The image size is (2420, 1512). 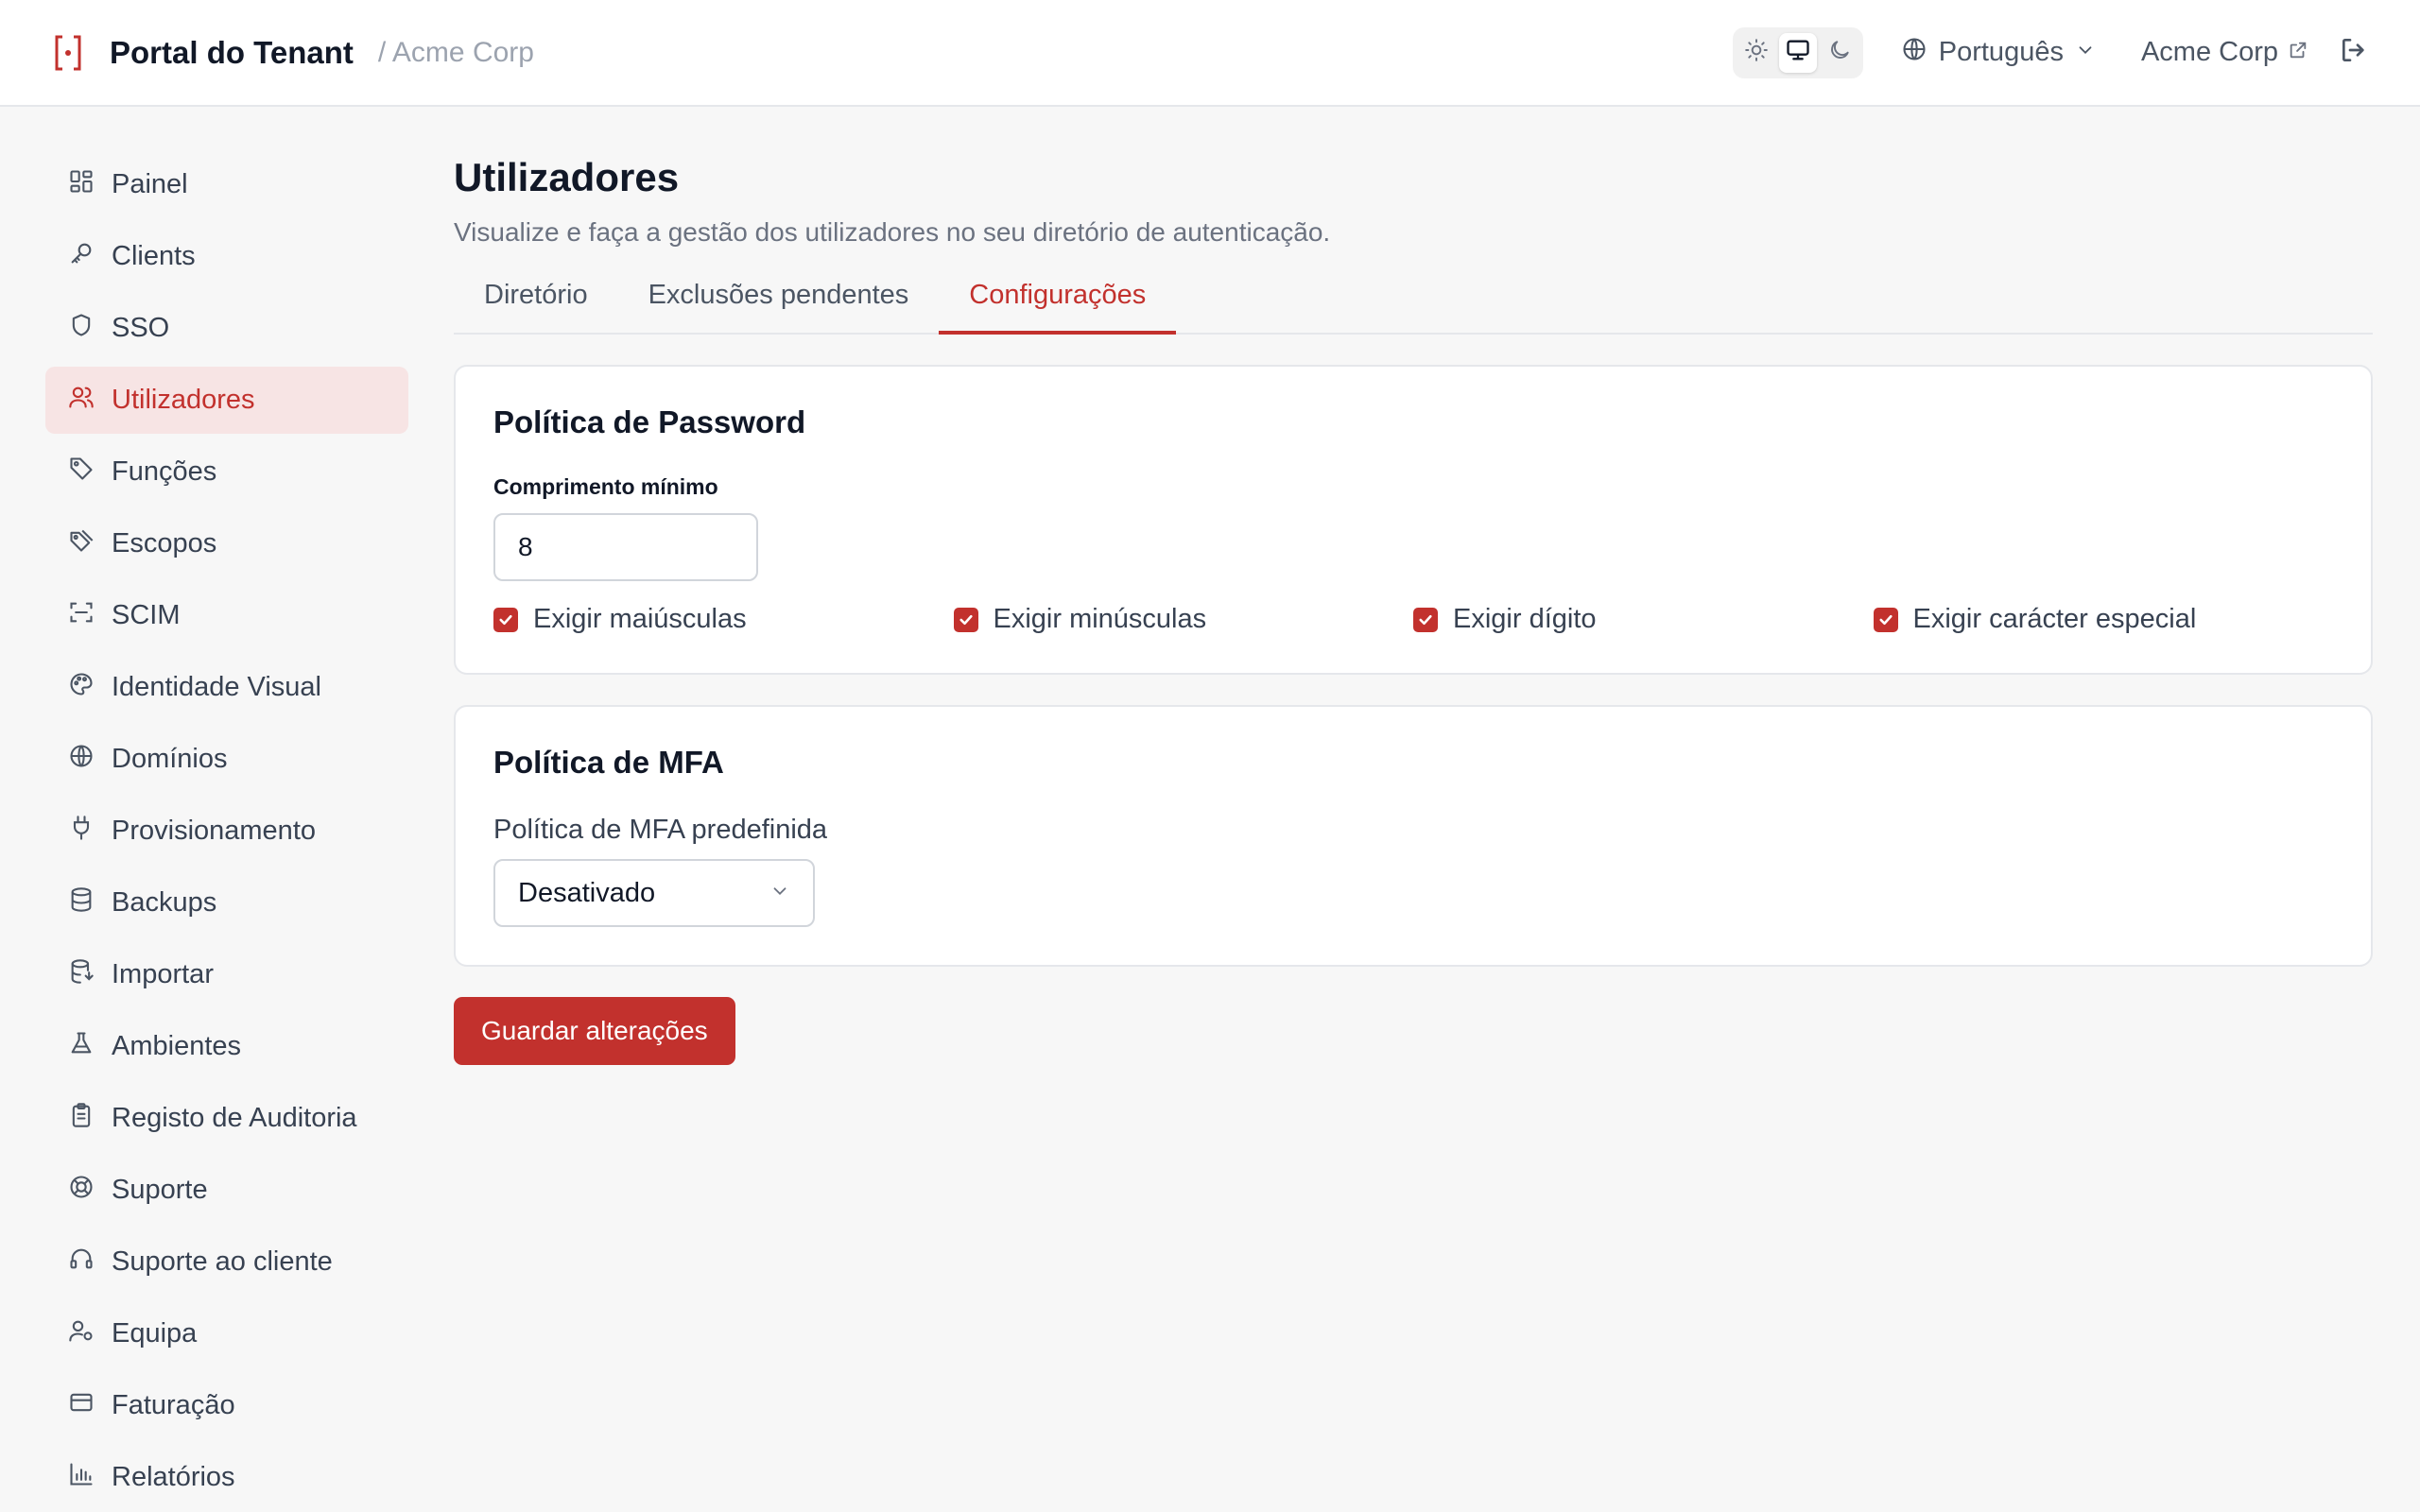 I want to click on sidebar-item-label: SCIM, so click(x=146, y=615).